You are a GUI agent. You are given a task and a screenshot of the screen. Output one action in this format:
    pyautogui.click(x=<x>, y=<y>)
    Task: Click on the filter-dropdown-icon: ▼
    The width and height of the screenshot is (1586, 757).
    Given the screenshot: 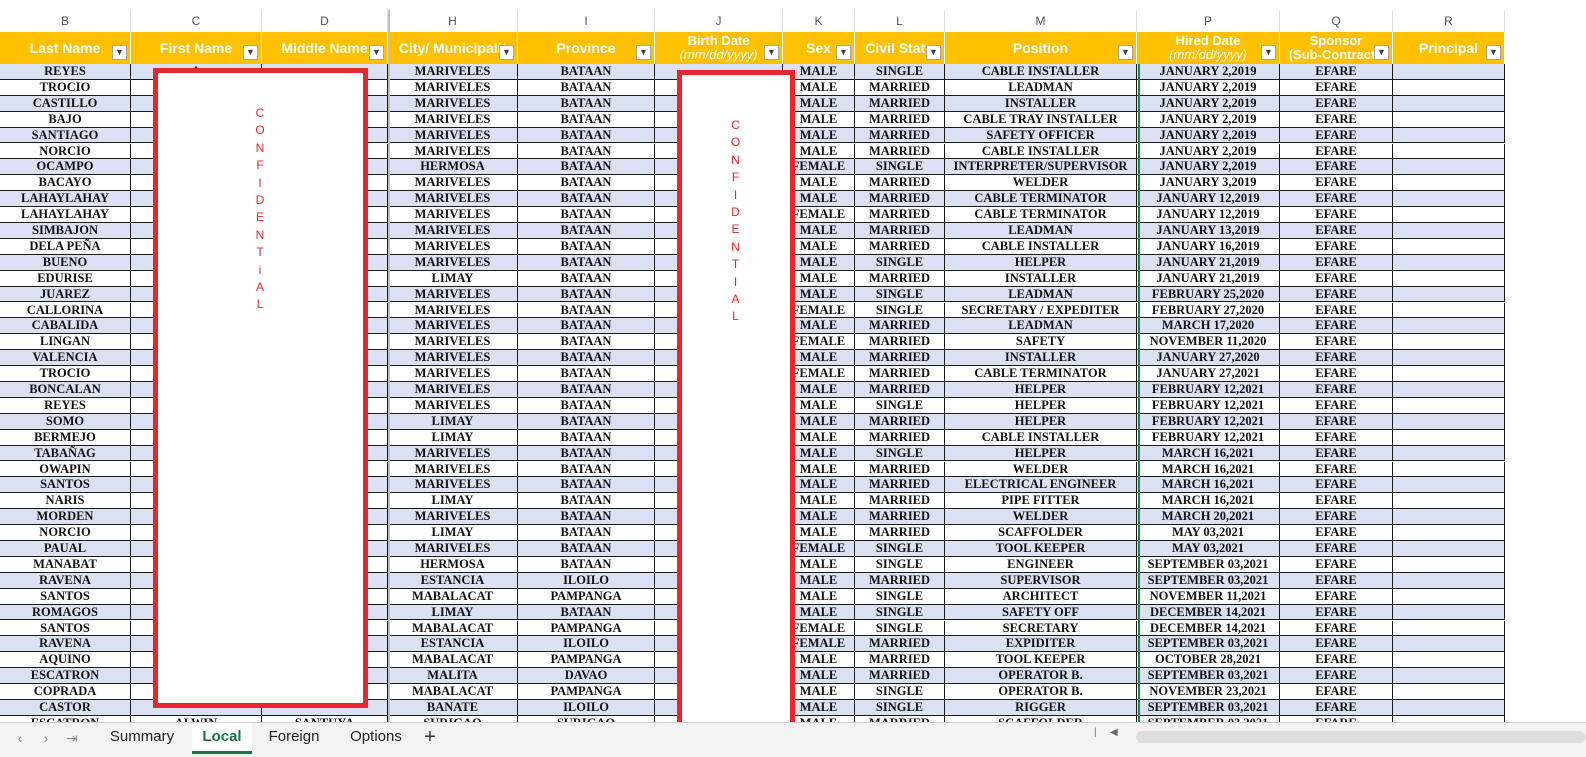 What is the action you would take?
    pyautogui.click(x=506, y=52)
    